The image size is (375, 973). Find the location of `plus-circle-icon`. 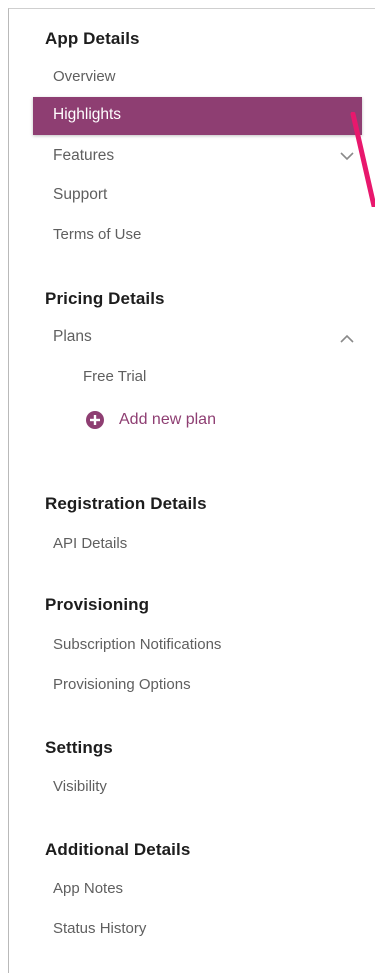

plus-circle-icon is located at coordinates (95, 420).